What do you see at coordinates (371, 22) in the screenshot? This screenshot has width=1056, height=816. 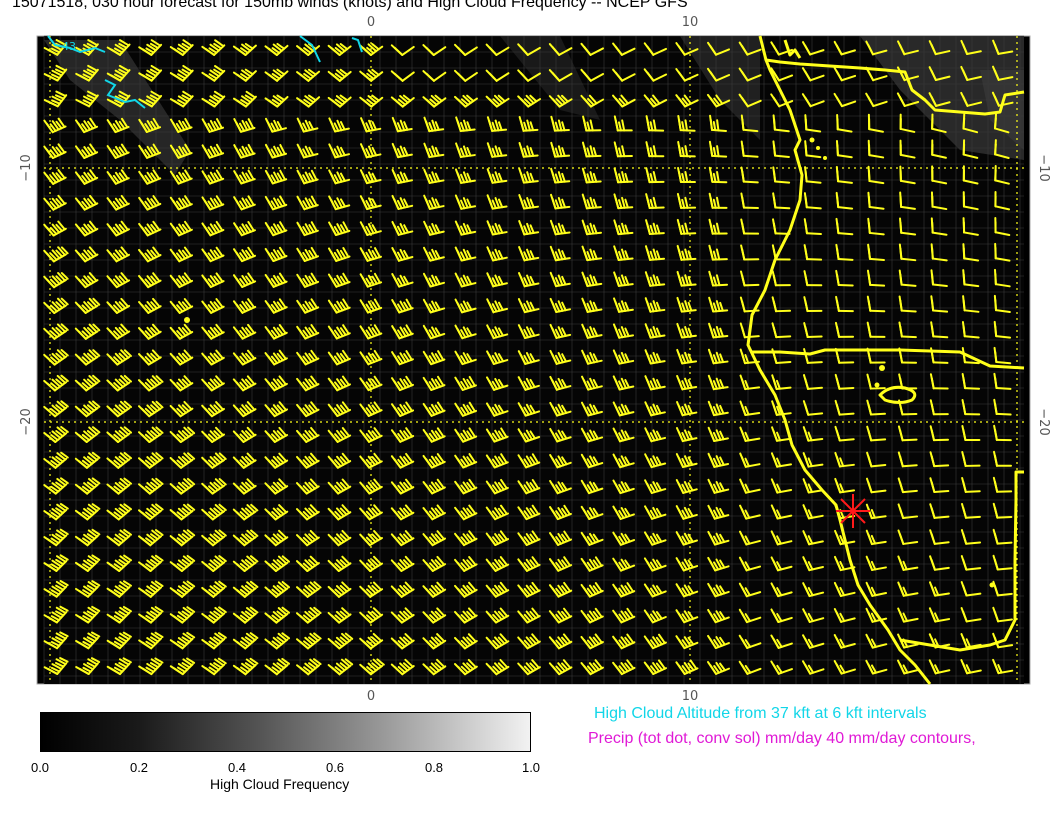 I see `lon-tick-top-0: 0` at bounding box center [371, 22].